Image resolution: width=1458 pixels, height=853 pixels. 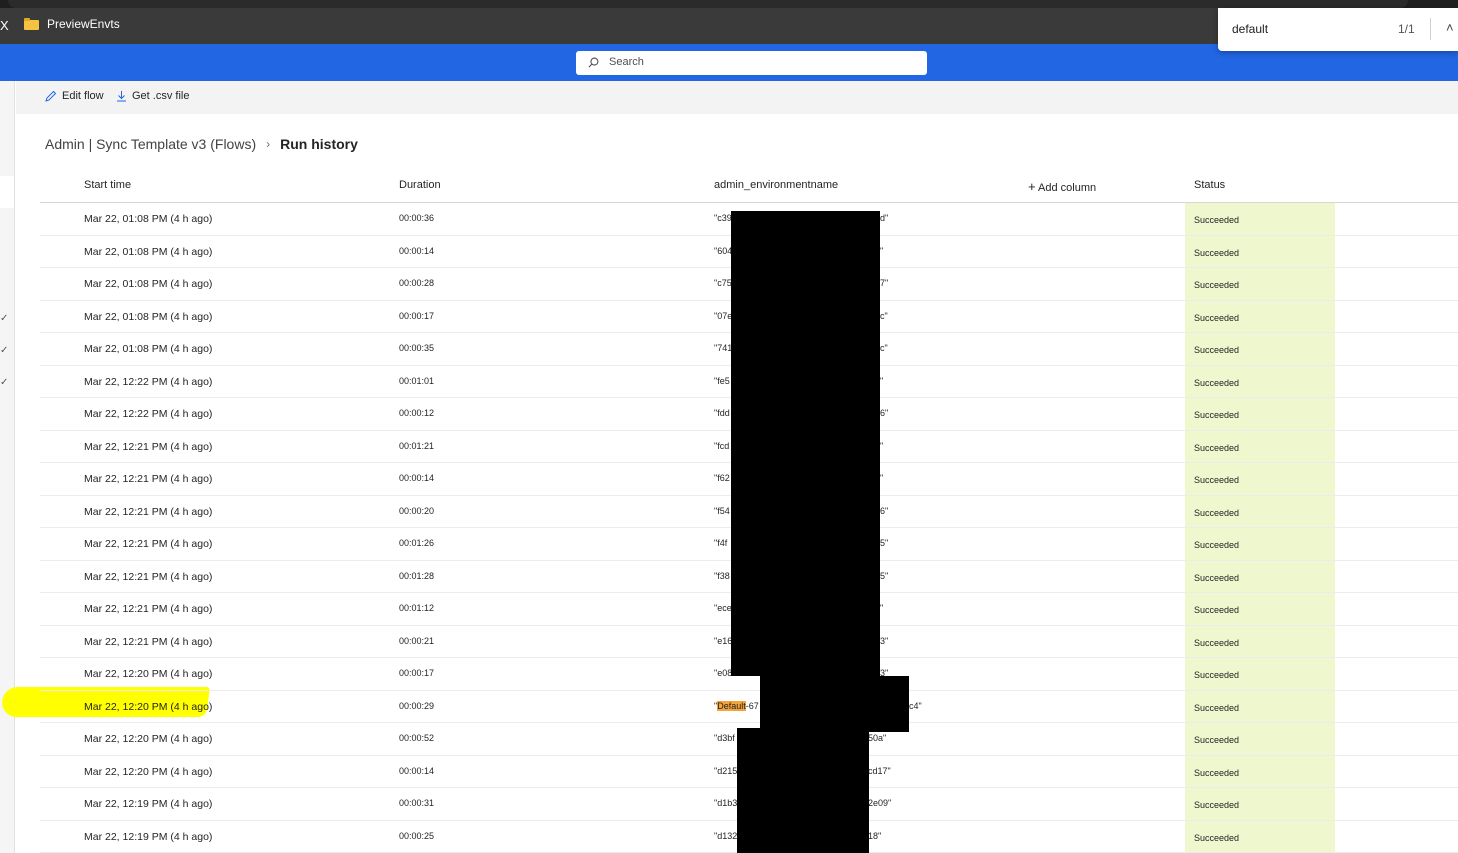 I want to click on breadcrumb-parent-link: Admin | Sync Template v3 (Flows), so click(x=150, y=144).